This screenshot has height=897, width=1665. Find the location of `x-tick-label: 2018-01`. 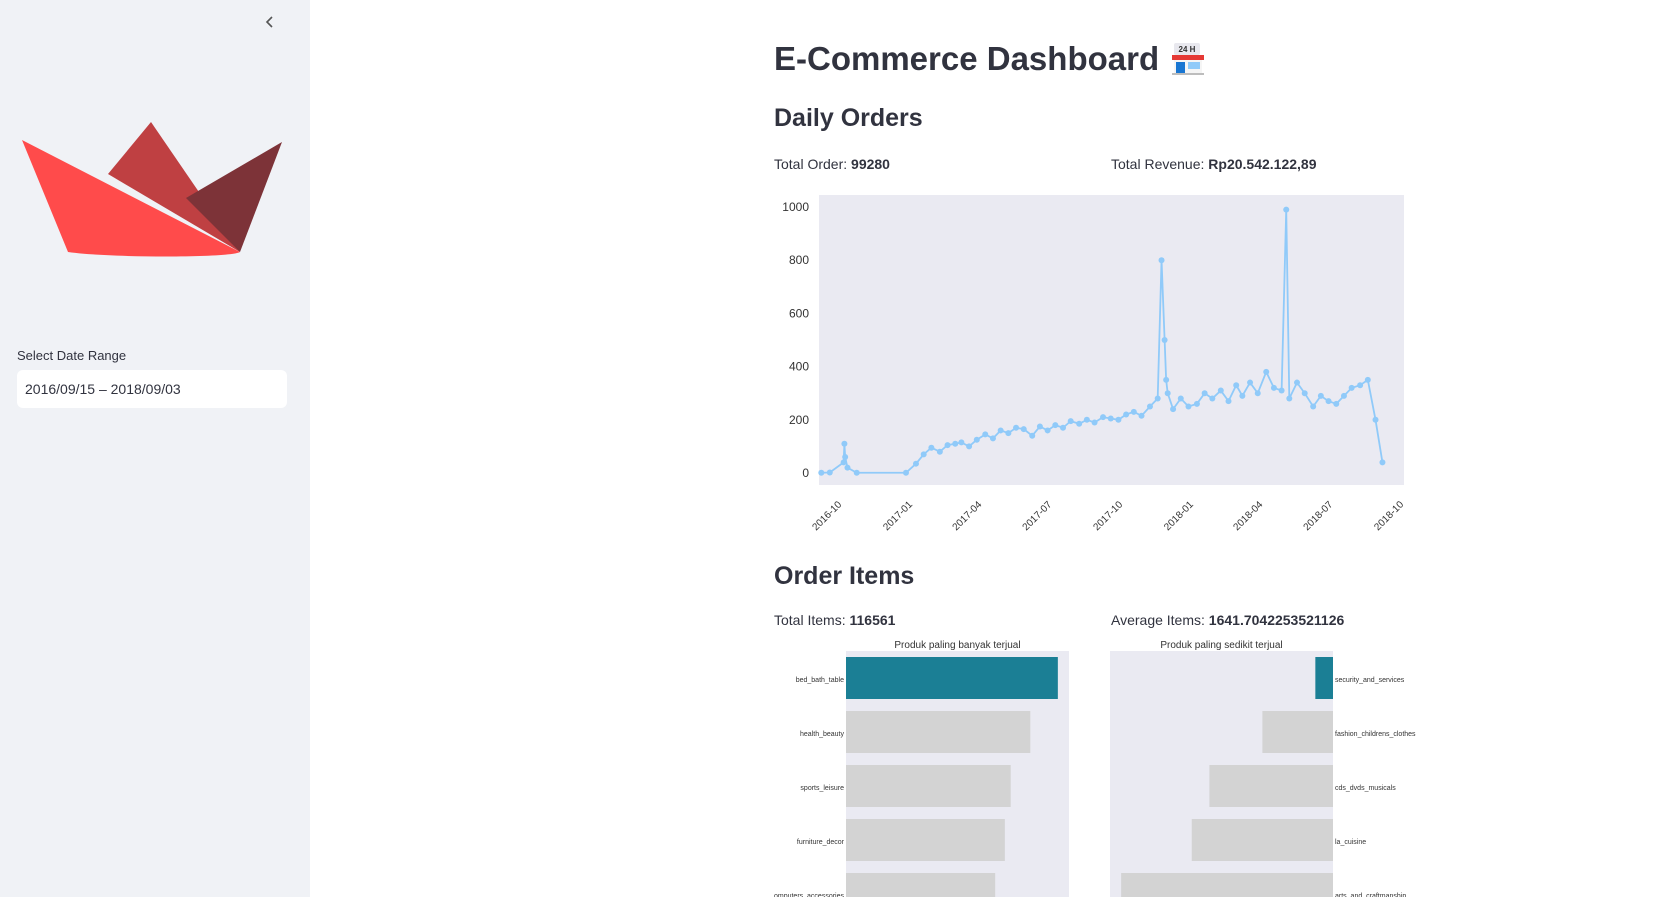

x-tick-label: 2018-01 is located at coordinates (1179, 516).